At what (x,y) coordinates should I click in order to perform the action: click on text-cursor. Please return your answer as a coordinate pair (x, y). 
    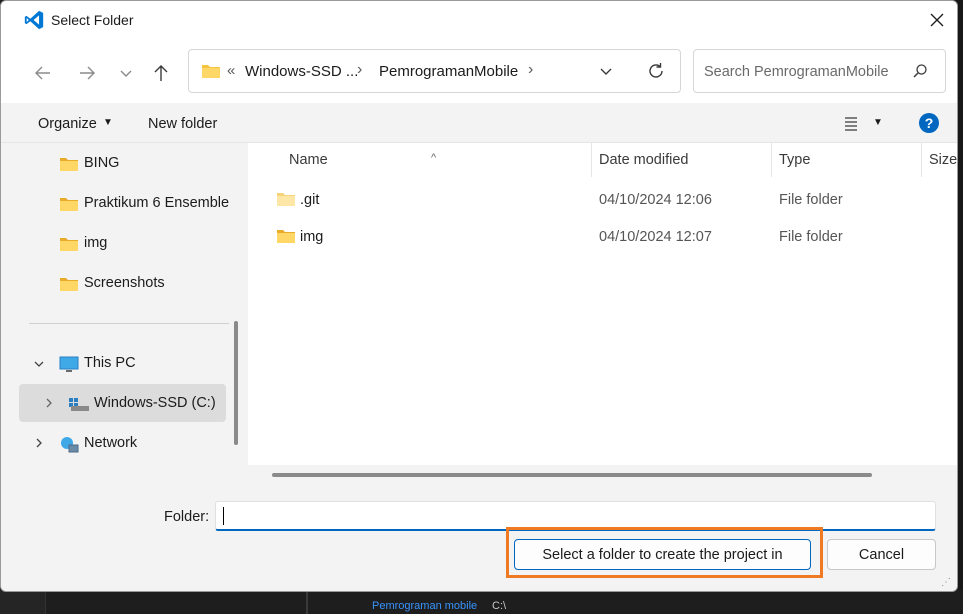
    Looking at the image, I should click on (223, 516).